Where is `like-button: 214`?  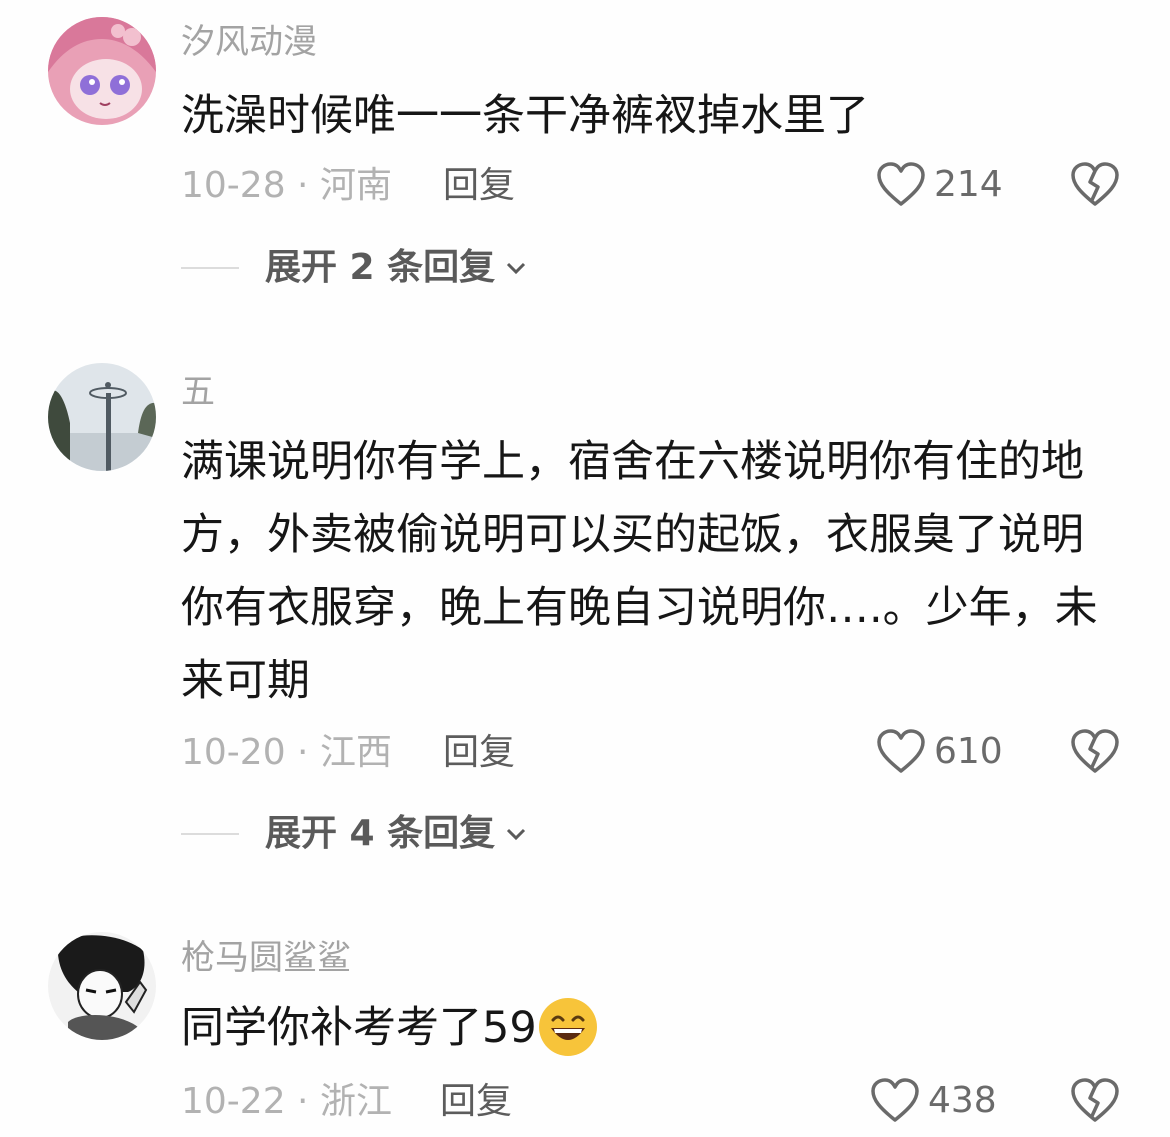 like-button: 214 is located at coordinates (939, 185).